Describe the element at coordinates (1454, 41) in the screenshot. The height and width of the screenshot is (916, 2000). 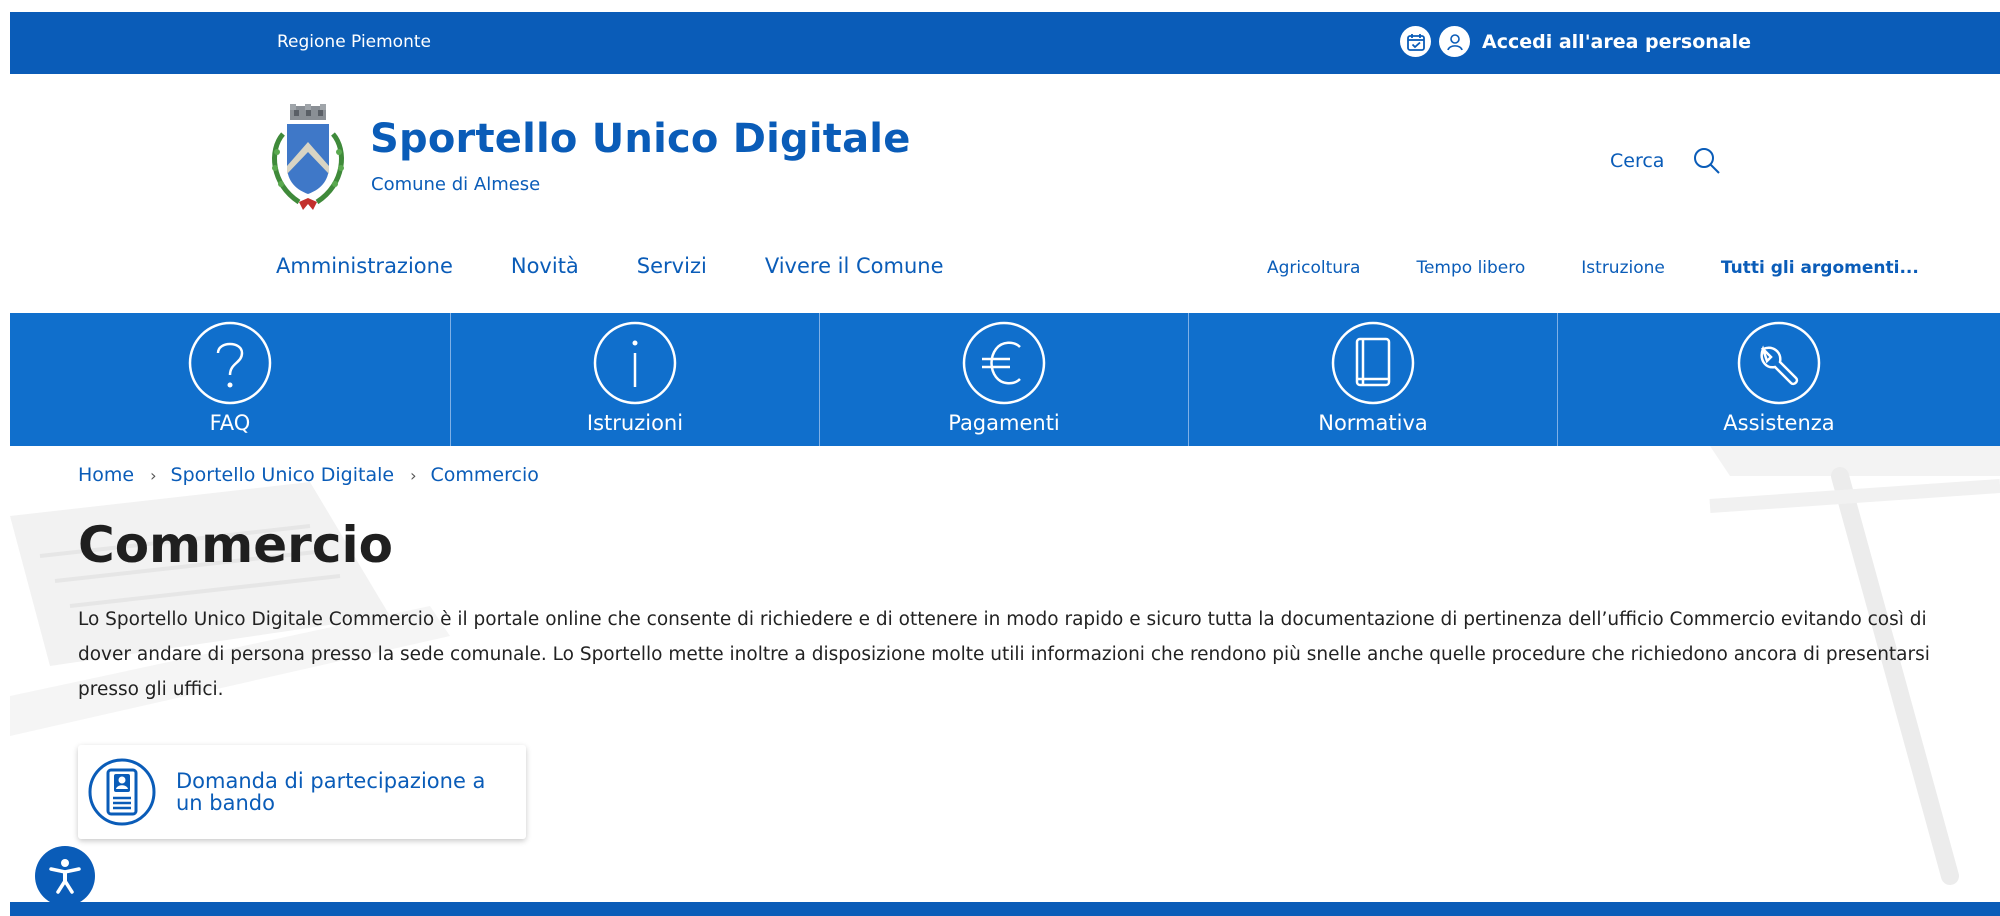
I see `user-icon` at that location.